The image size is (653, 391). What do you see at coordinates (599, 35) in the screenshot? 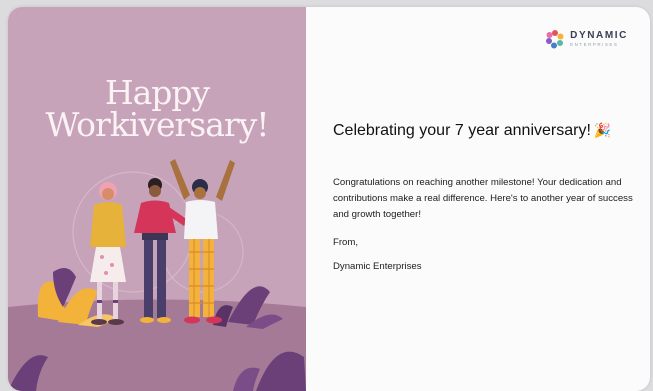
I see `company-name: DYNAMIC` at bounding box center [599, 35].